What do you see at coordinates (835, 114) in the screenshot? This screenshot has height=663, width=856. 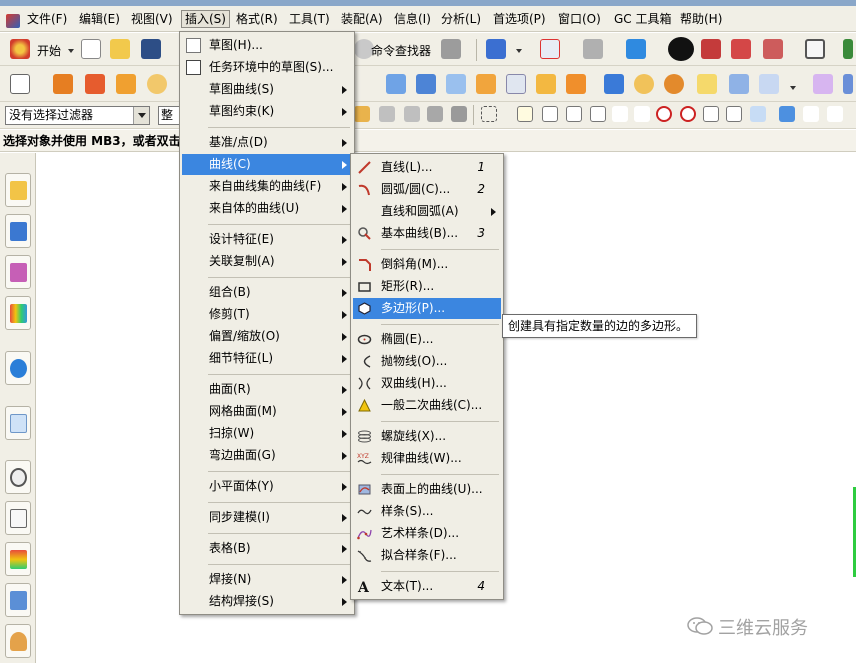 I see `arrow-icon` at bounding box center [835, 114].